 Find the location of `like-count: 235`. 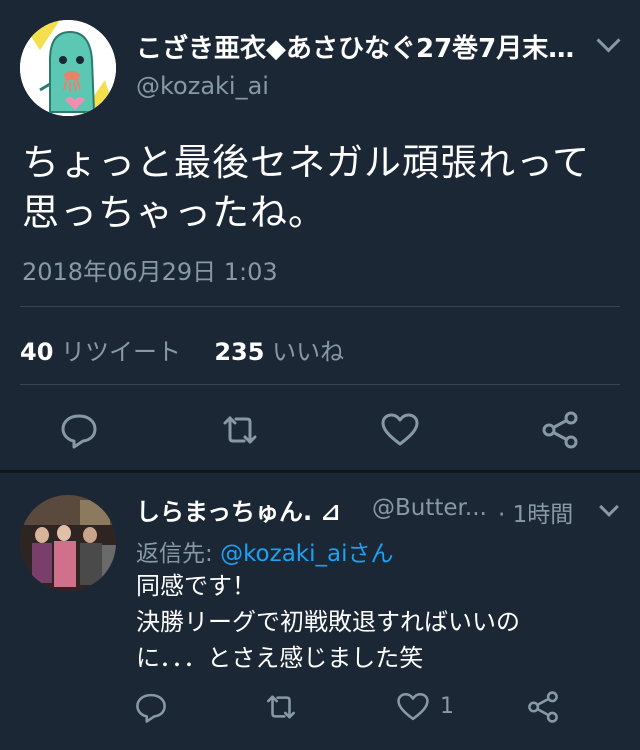

like-count: 235 is located at coordinates (239, 352).